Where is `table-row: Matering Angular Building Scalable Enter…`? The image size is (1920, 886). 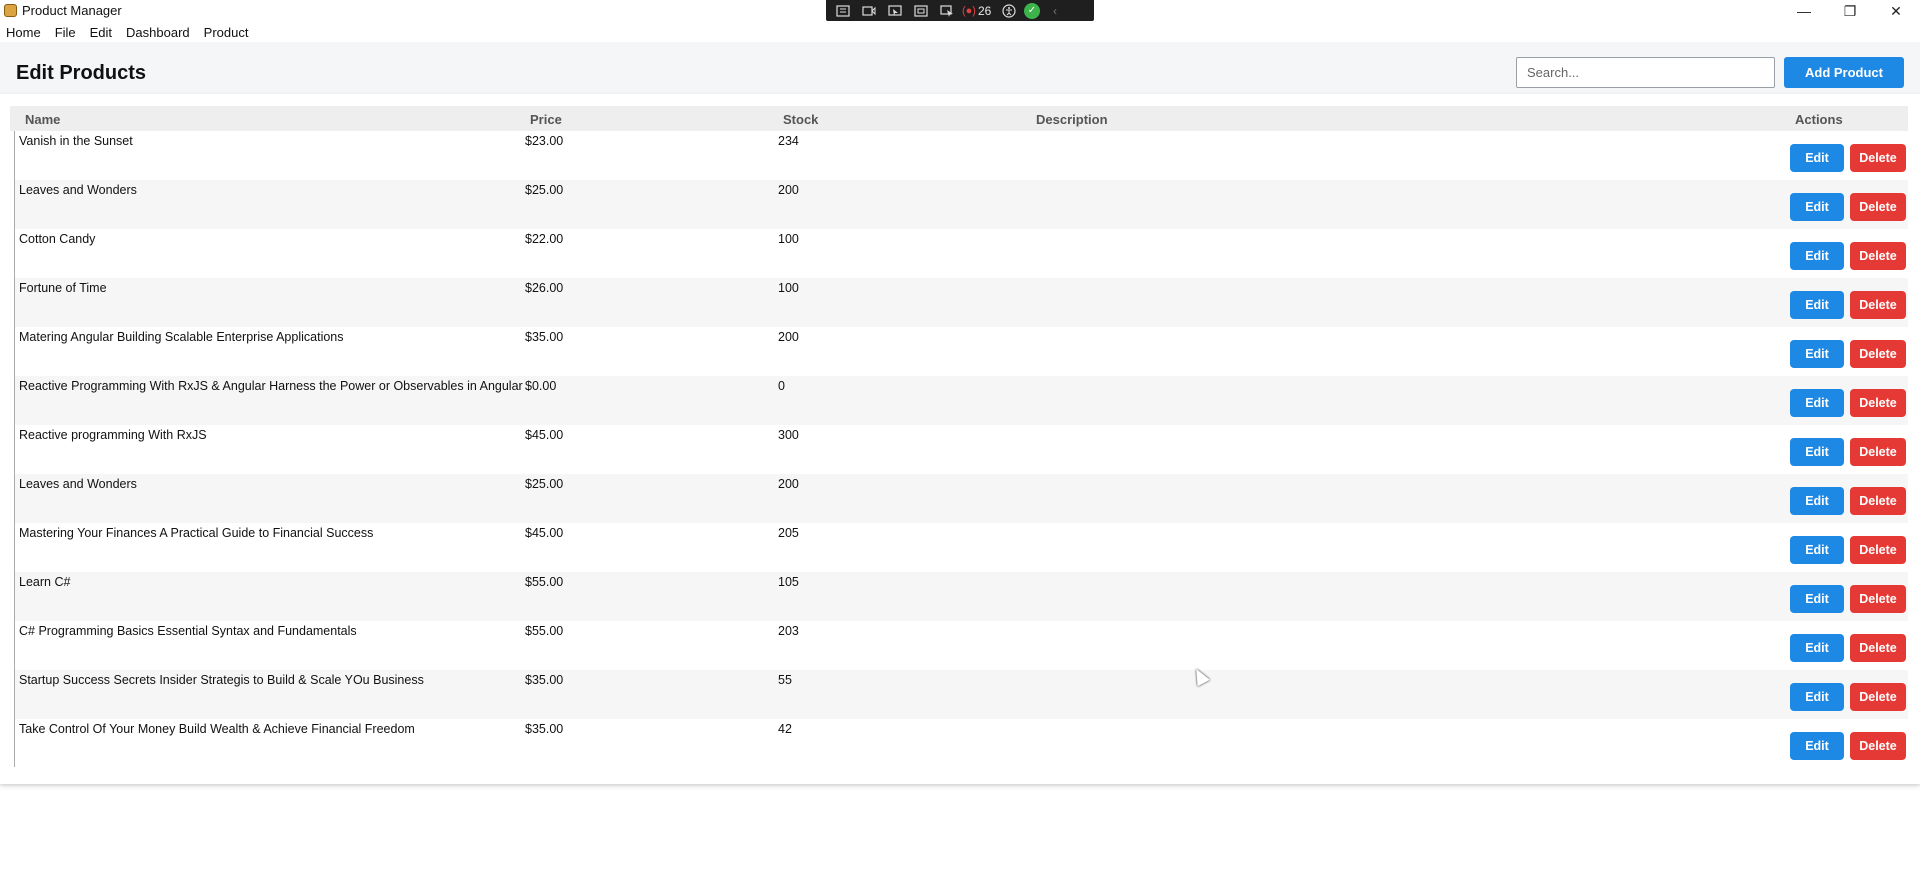
table-row: Matering Angular Building Scalable Enter… is located at coordinates (961, 351).